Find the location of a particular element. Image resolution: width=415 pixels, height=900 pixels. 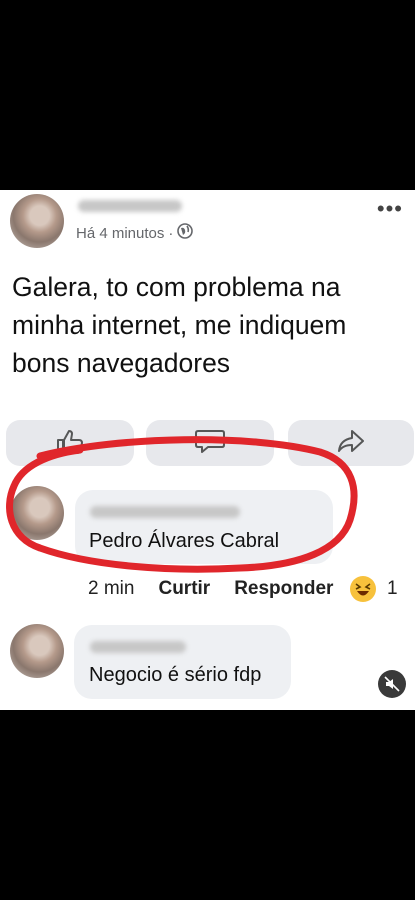

globe-icon is located at coordinates (185, 233).